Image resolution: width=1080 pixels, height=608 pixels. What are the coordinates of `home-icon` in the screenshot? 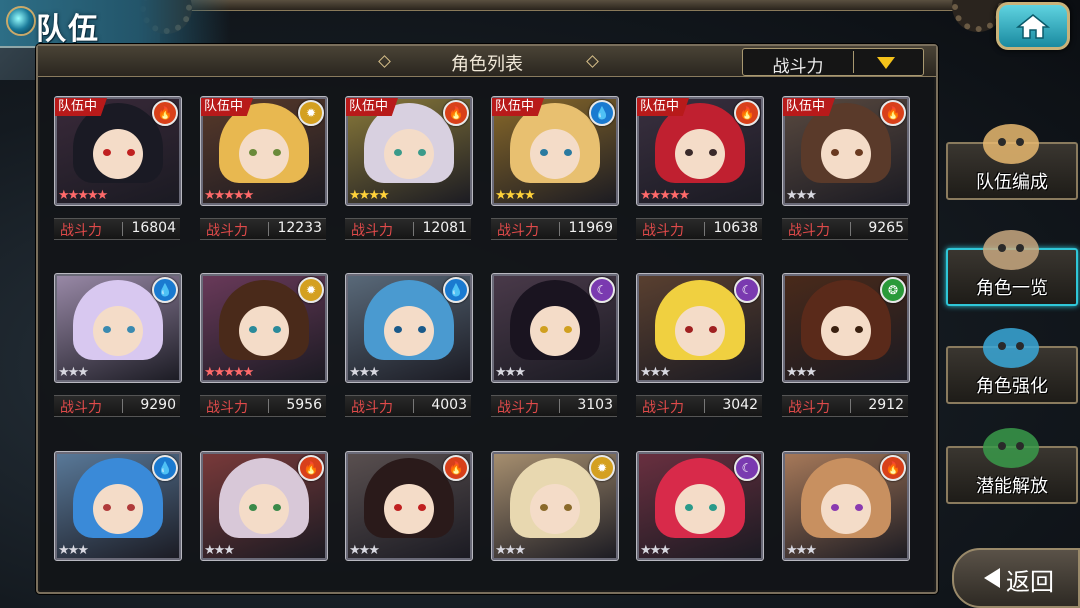 It's located at (1033, 26).